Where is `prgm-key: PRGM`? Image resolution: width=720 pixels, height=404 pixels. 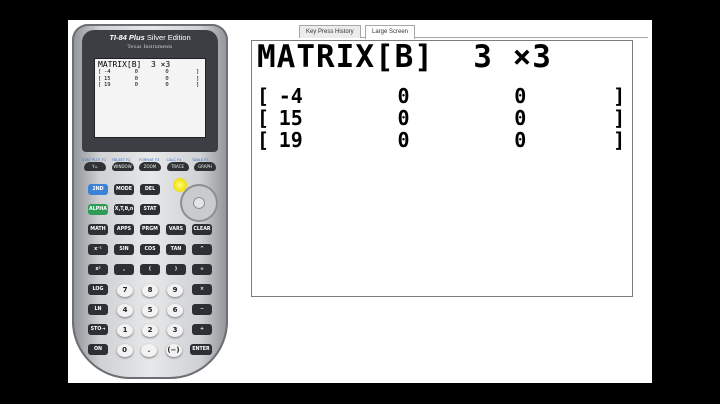 prgm-key: PRGM is located at coordinates (150, 229).